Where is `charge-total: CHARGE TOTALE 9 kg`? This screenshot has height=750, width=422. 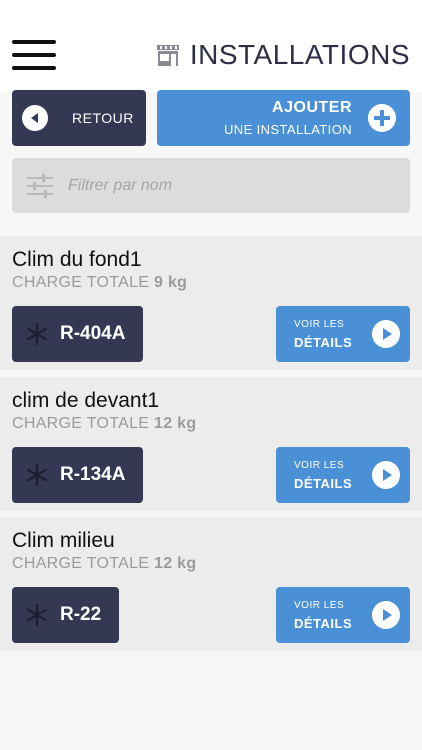
charge-total: CHARGE TOTALE 9 kg is located at coordinates (99, 283).